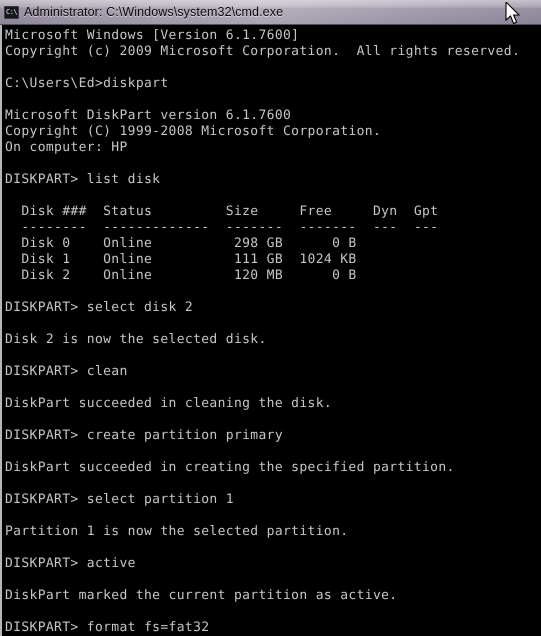  What do you see at coordinates (136, 339) in the screenshot?
I see `console-line: Disk 2 is now the selected disk.` at bounding box center [136, 339].